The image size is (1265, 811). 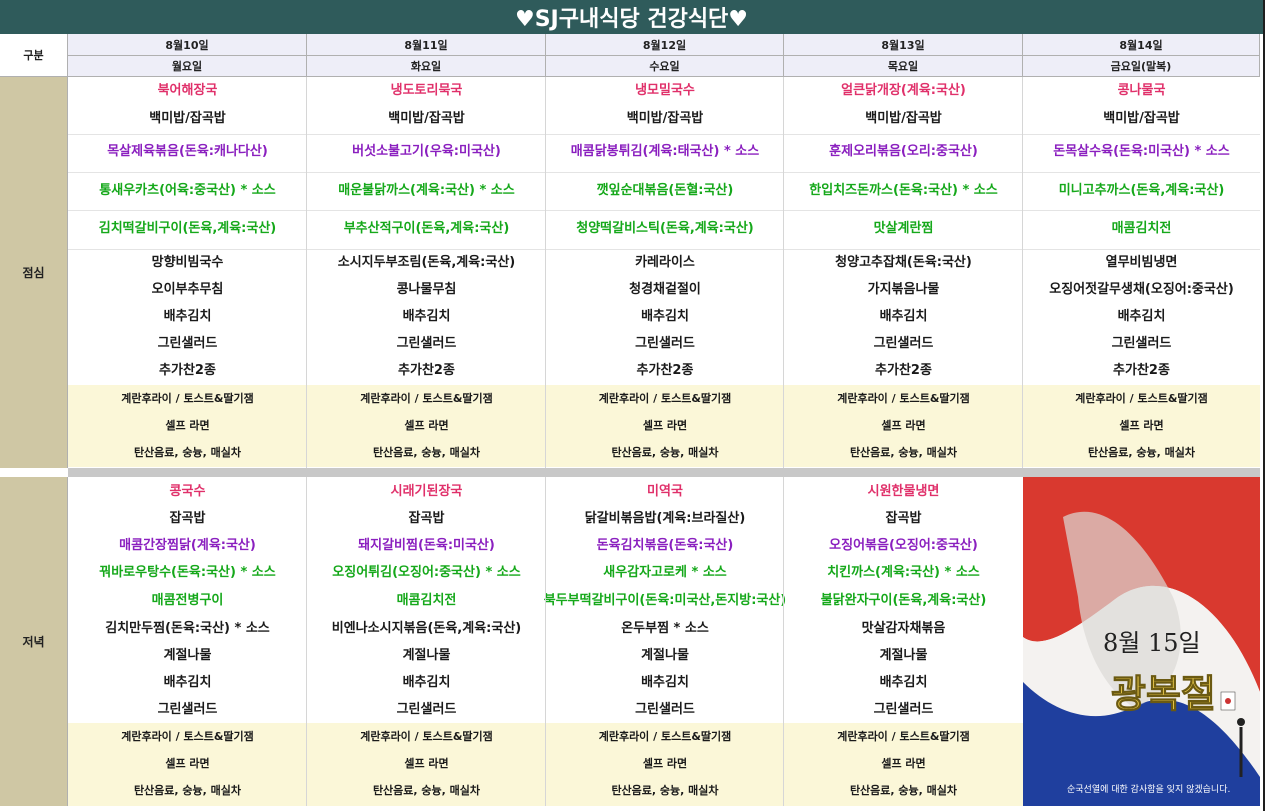 I want to click on banner-caption: 순국선열에 대한 감사함을 잊지 않겠습니다., so click(x=1149, y=790).